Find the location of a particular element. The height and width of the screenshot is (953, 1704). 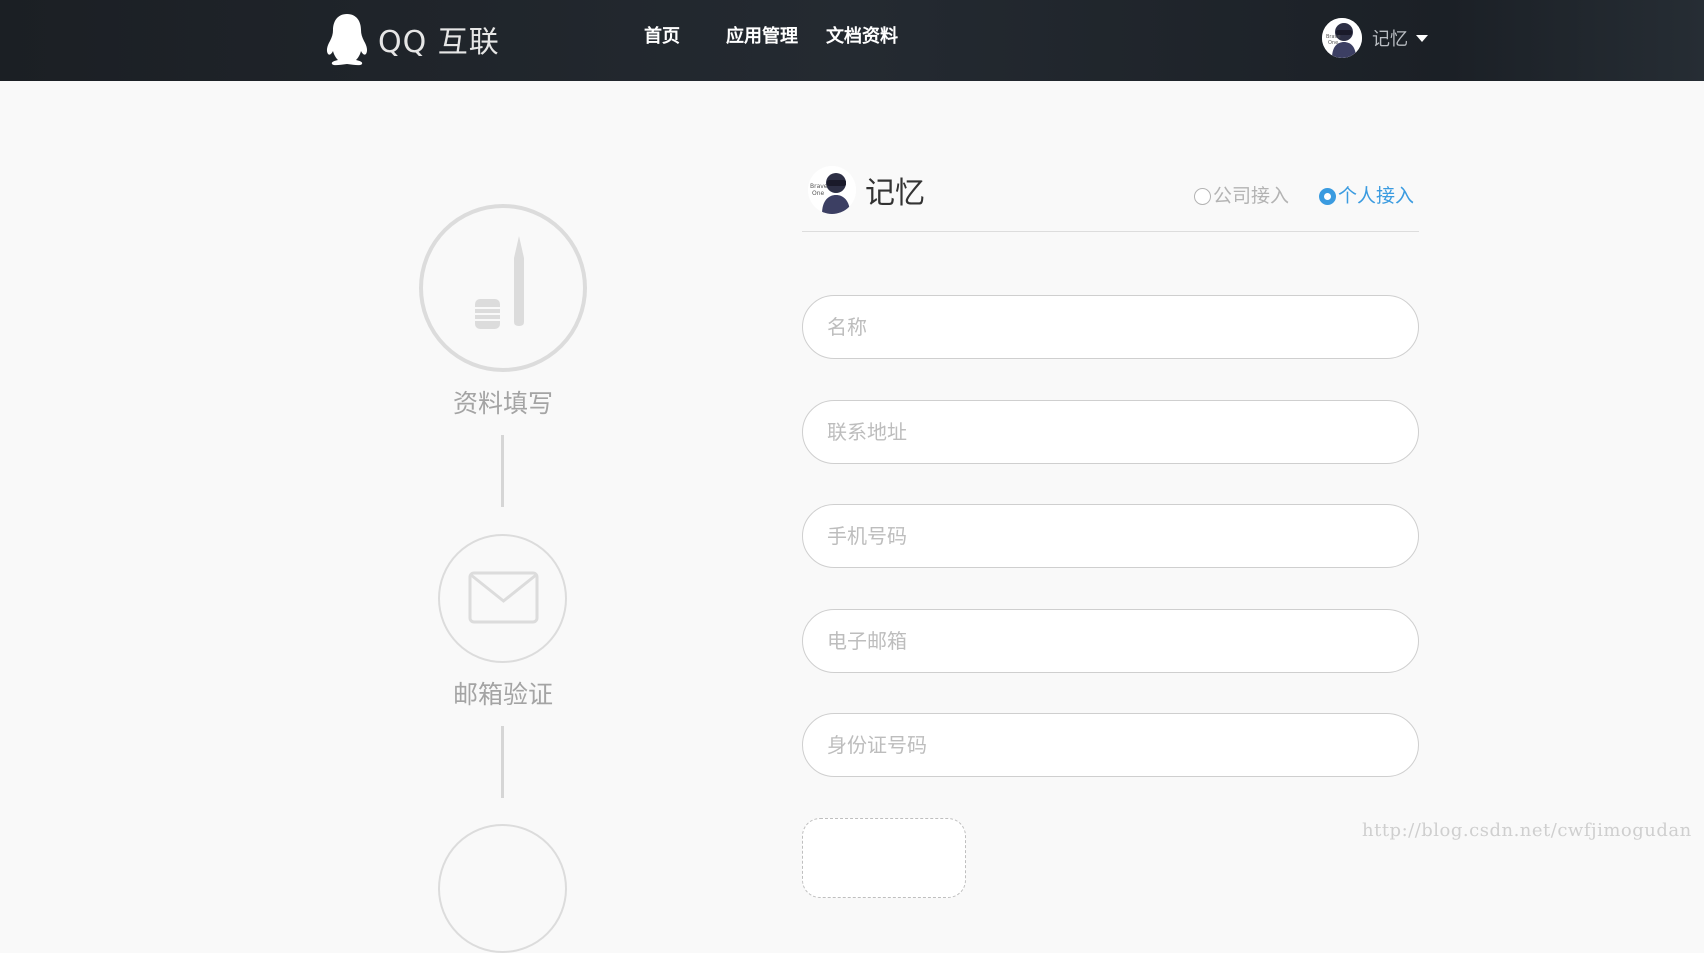

radio-unchecked-icon is located at coordinates (1202, 196).